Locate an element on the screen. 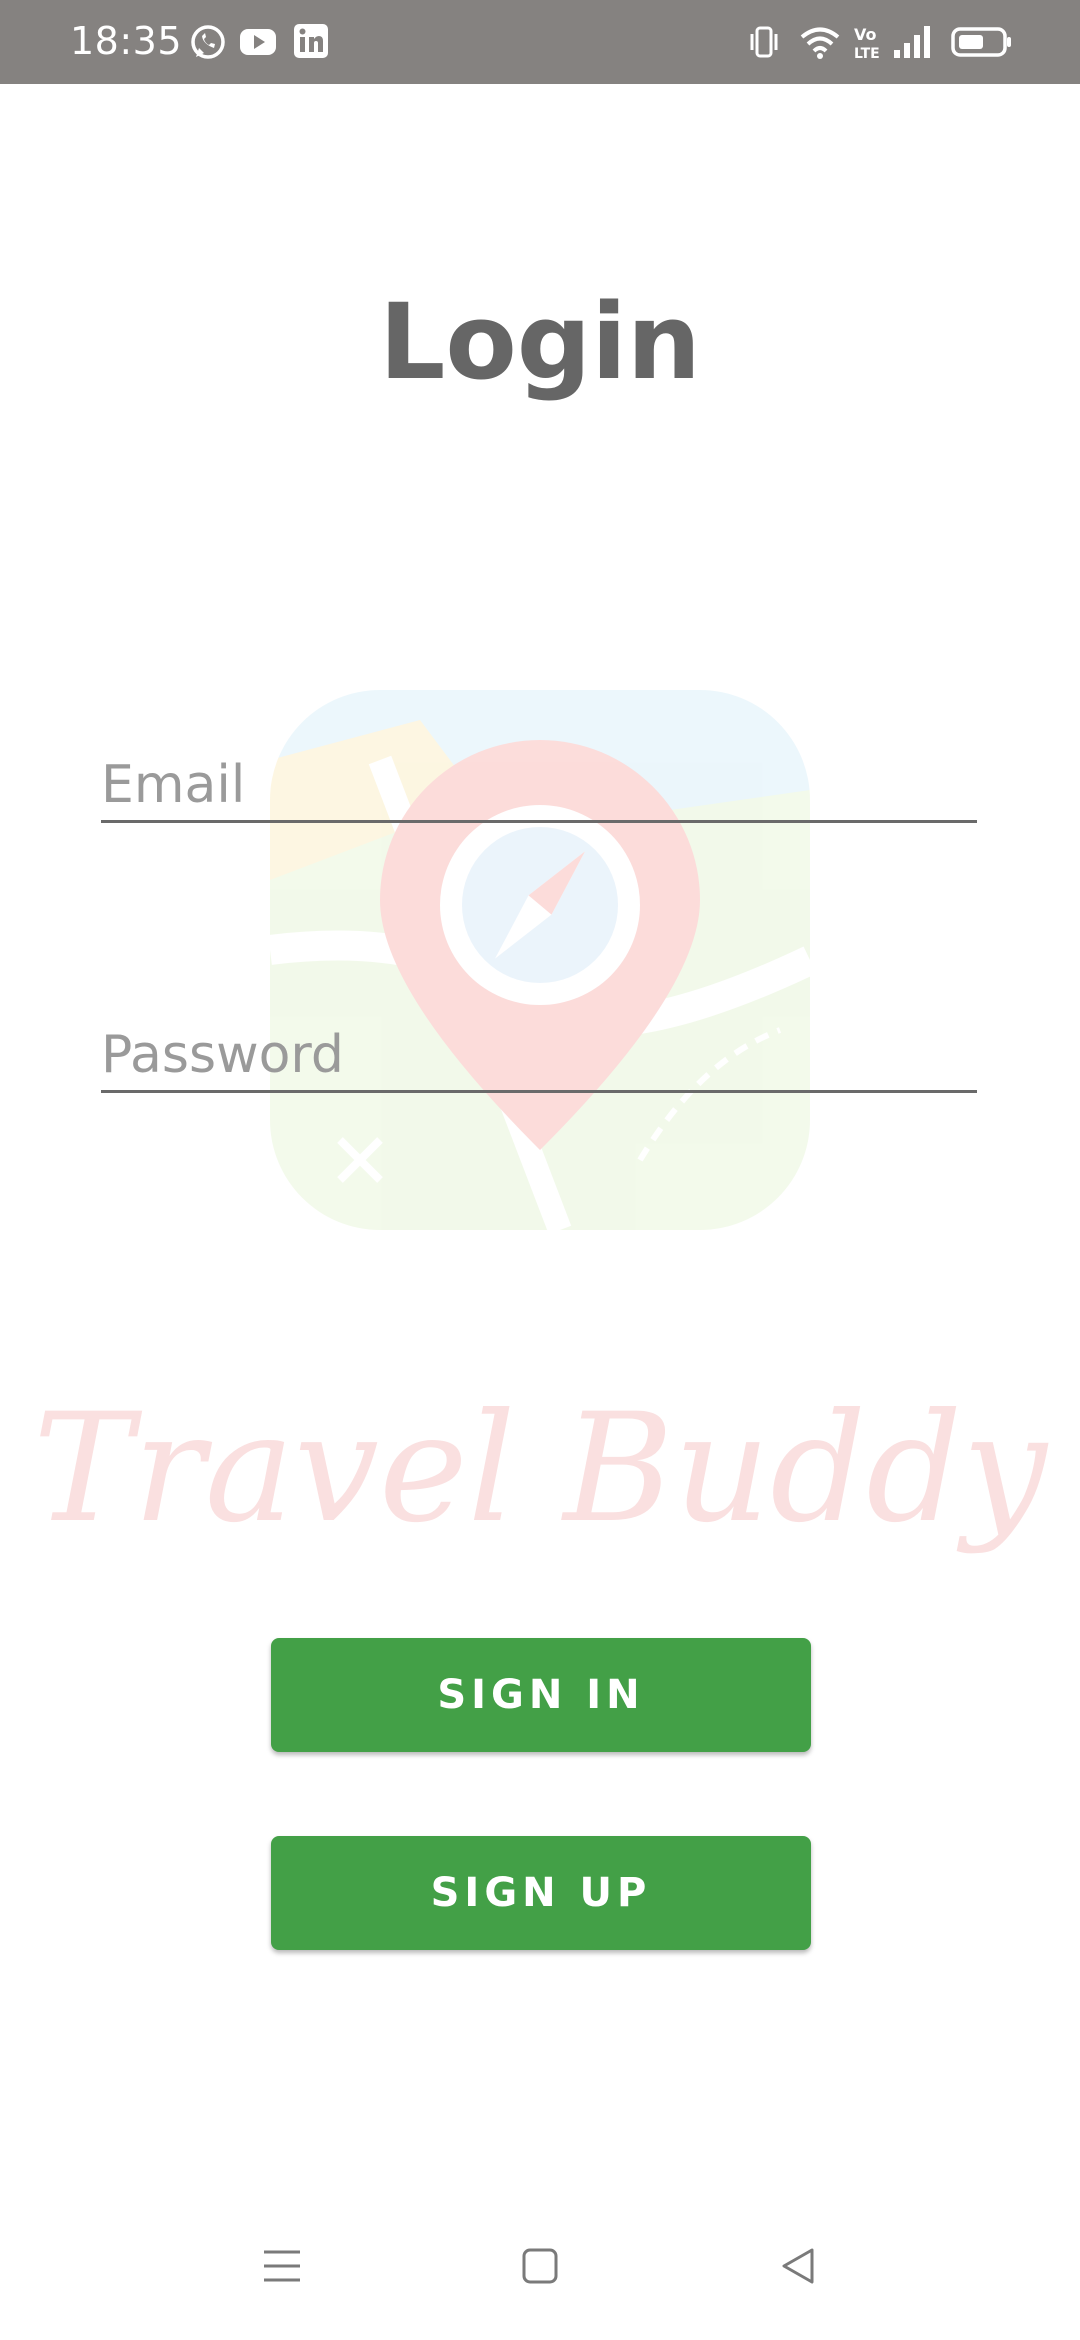 This screenshot has height=2340, width=1080. navigation-bar is located at coordinates (540, 2275).